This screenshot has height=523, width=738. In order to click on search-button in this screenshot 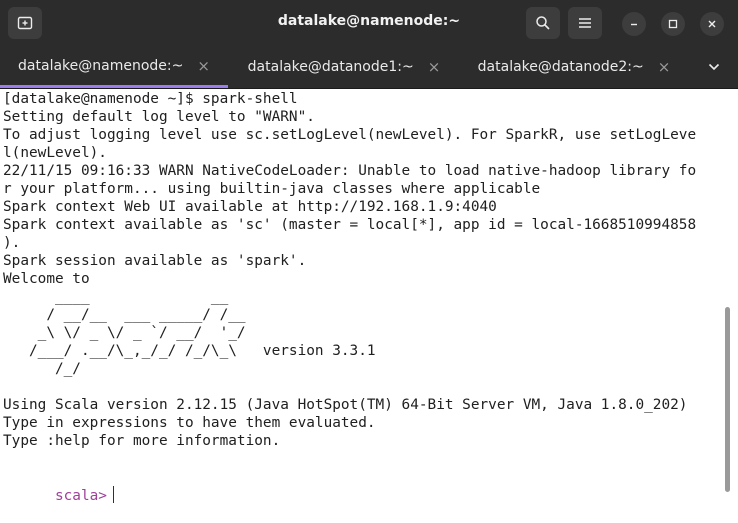, I will do `click(543, 23)`.